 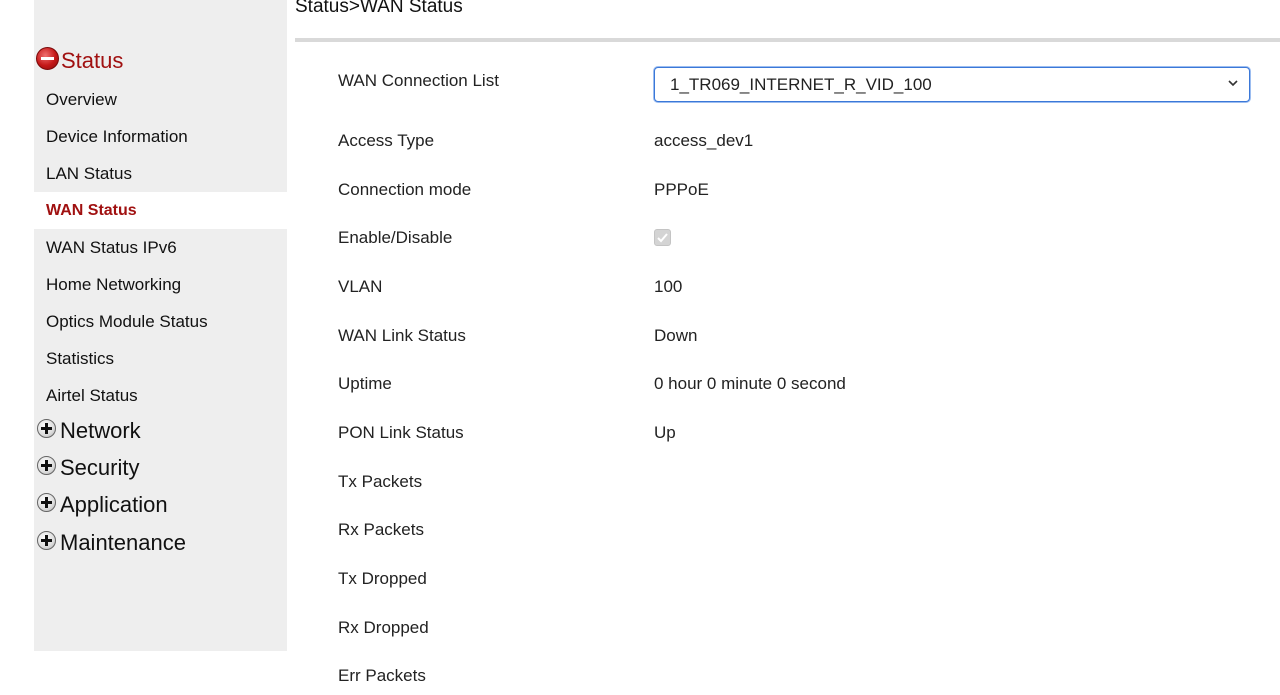 What do you see at coordinates (681, 189) in the screenshot?
I see `connection-mode-value: PPPoE` at bounding box center [681, 189].